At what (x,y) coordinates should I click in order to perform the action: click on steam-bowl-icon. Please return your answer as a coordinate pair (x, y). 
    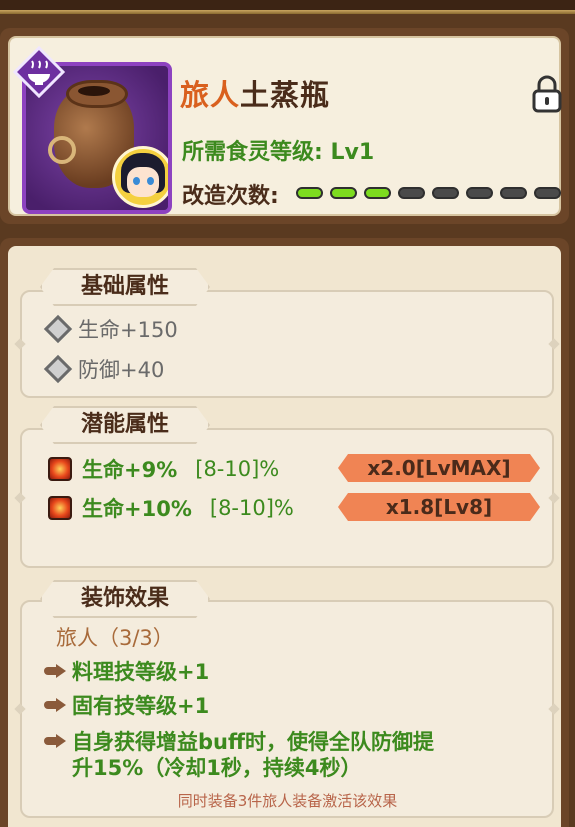
    Looking at the image, I should click on (39, 72).